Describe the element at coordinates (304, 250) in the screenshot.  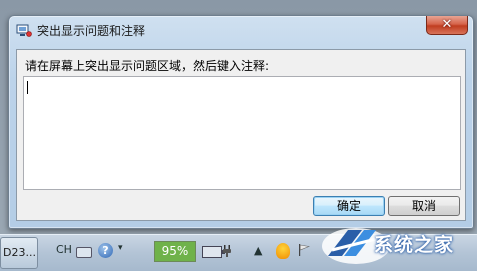
I see `flag-icon` at that location.